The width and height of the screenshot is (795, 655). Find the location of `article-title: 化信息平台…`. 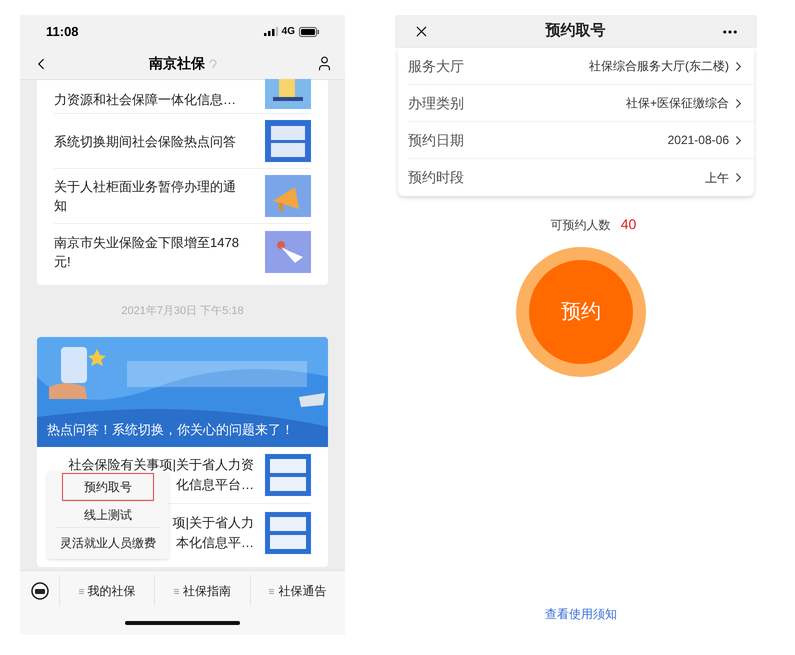

article-title: 化信息平台… is located at coordinates (215, 485).